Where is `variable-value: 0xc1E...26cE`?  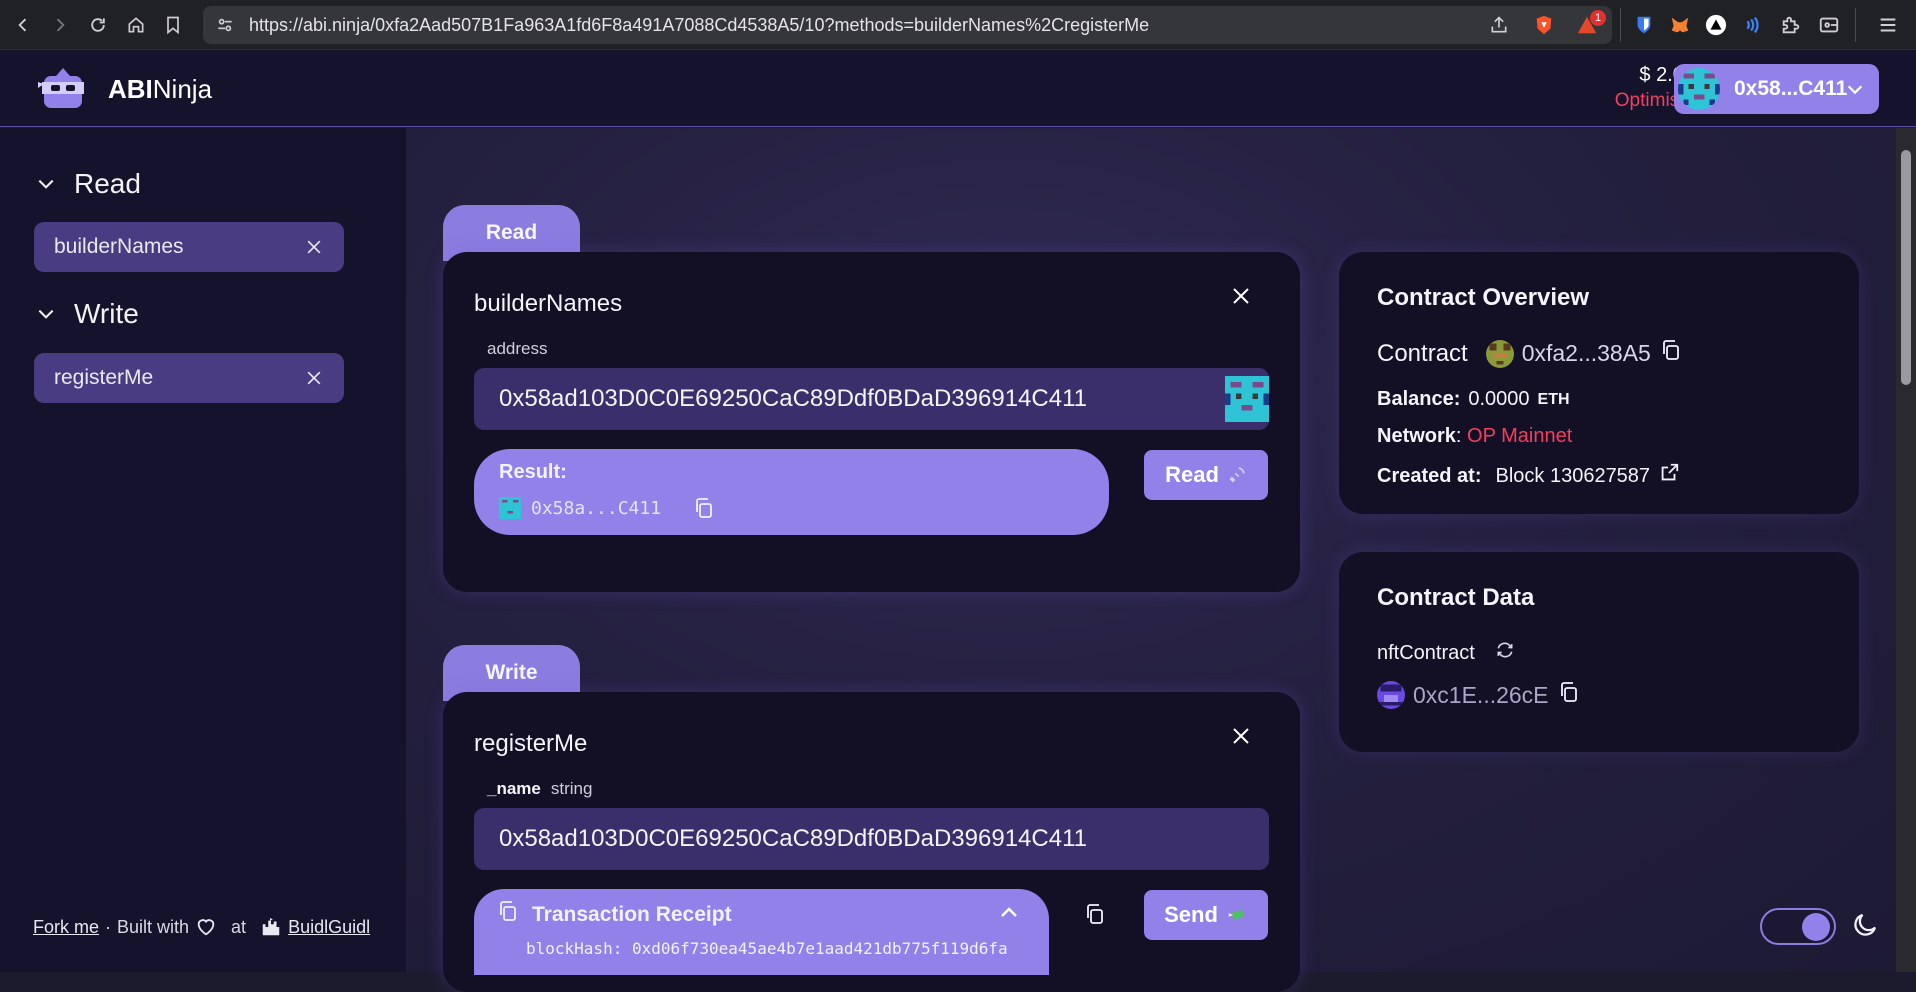 variable-value: 0xc1E...26cE is located at coordinates (1481, 694).